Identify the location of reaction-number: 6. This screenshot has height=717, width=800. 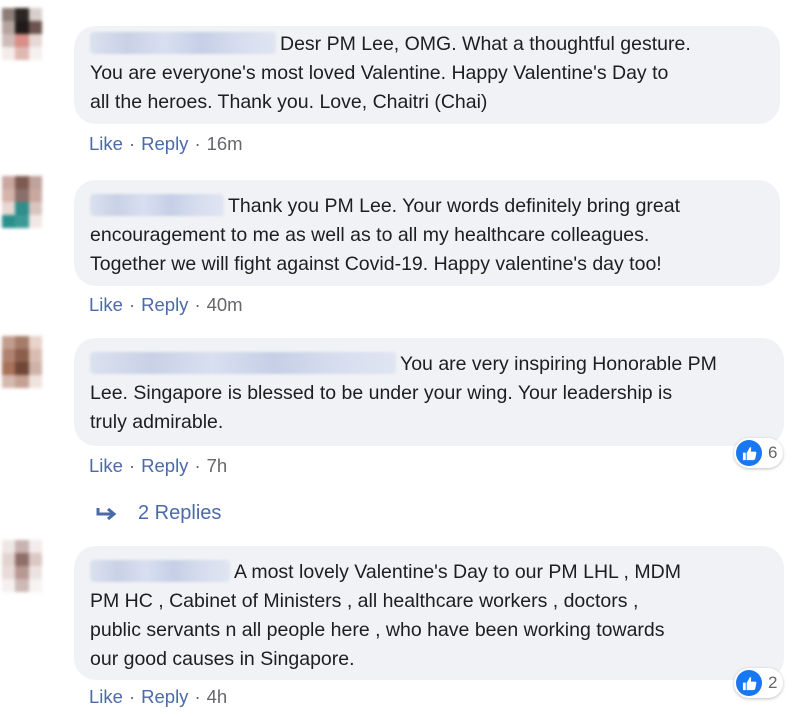
(773, 452).